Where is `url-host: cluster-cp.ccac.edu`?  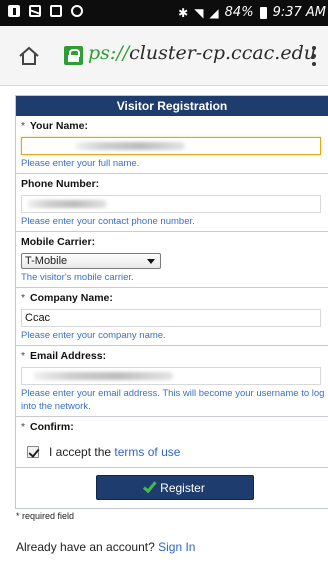 url-host: cluster-cp.ccac.edu is located at coordinates (222, 53).